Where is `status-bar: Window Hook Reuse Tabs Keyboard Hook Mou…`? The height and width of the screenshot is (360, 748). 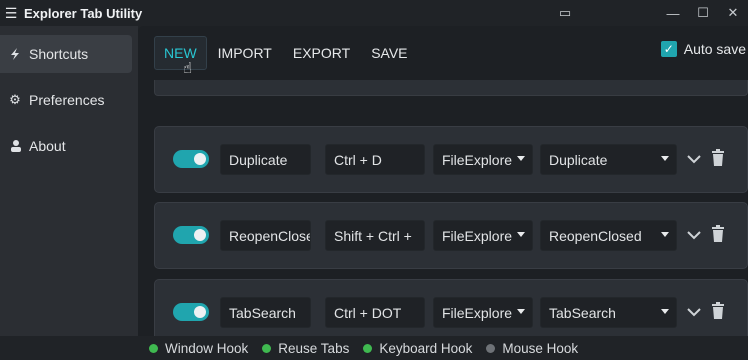
status-bar: Window Hook Reuse Tabs Keyboard Hook Mou… is located at coordinates (443, 348).